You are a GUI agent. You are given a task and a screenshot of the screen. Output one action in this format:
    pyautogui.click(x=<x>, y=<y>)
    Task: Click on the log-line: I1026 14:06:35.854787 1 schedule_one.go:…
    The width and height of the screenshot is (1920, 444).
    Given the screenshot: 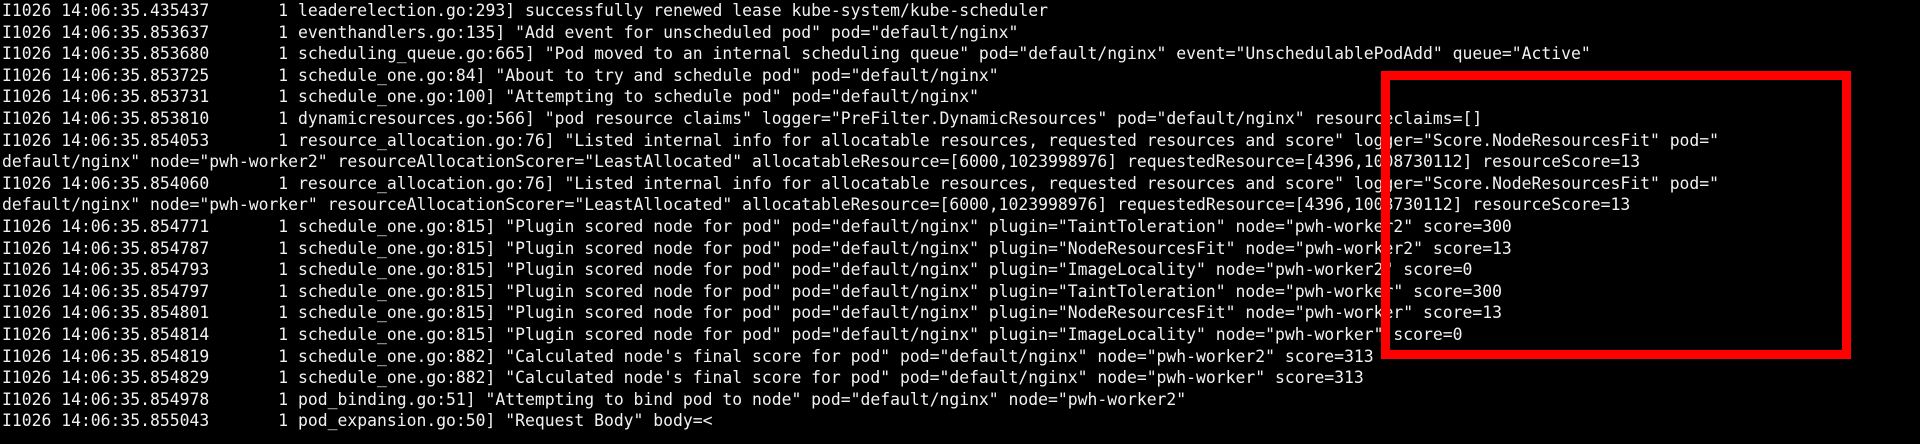 What is the action you would take?
    pyautogui.click(x=757, y=248)
    